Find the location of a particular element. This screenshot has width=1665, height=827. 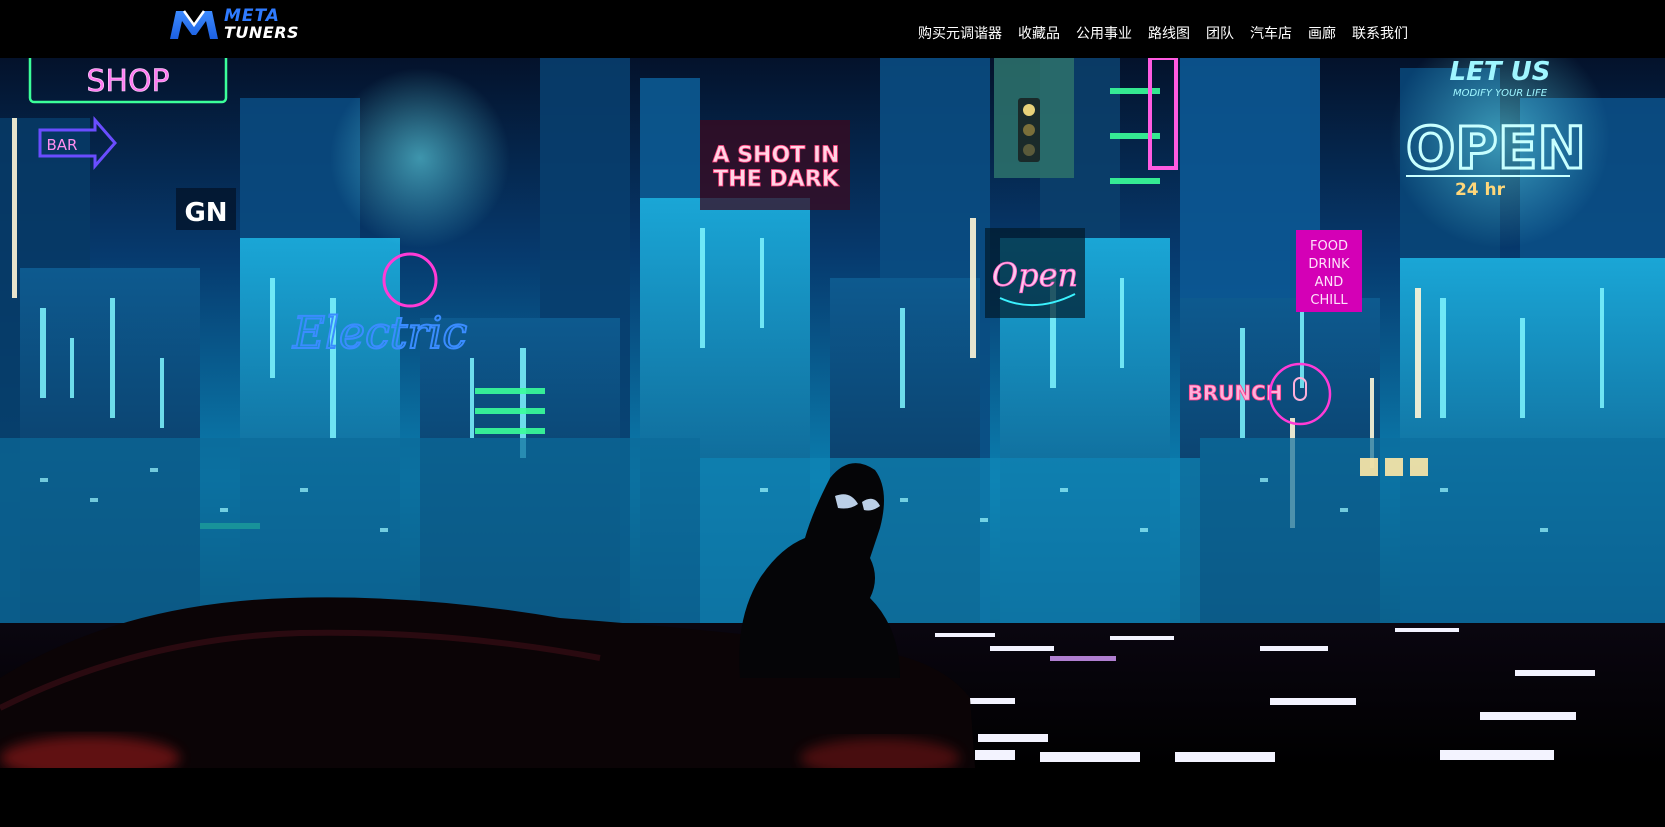

main-nav: 购买元调谐器 收藏品 公用事业 路线图 团队 汽车店 画廊 联系我们 is located at coordinates (1163, 33).